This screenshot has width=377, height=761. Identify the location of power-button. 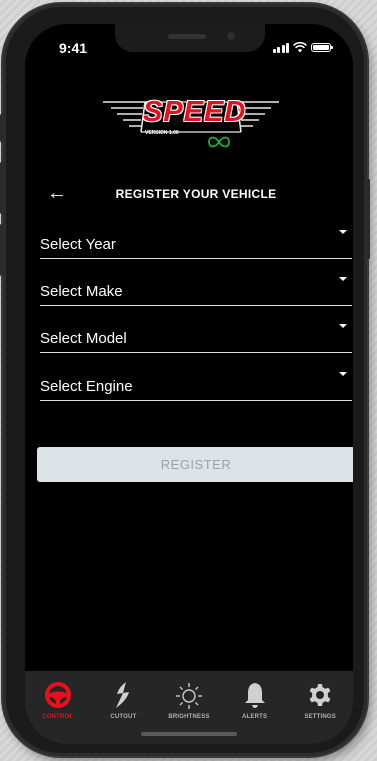
(368, 219).